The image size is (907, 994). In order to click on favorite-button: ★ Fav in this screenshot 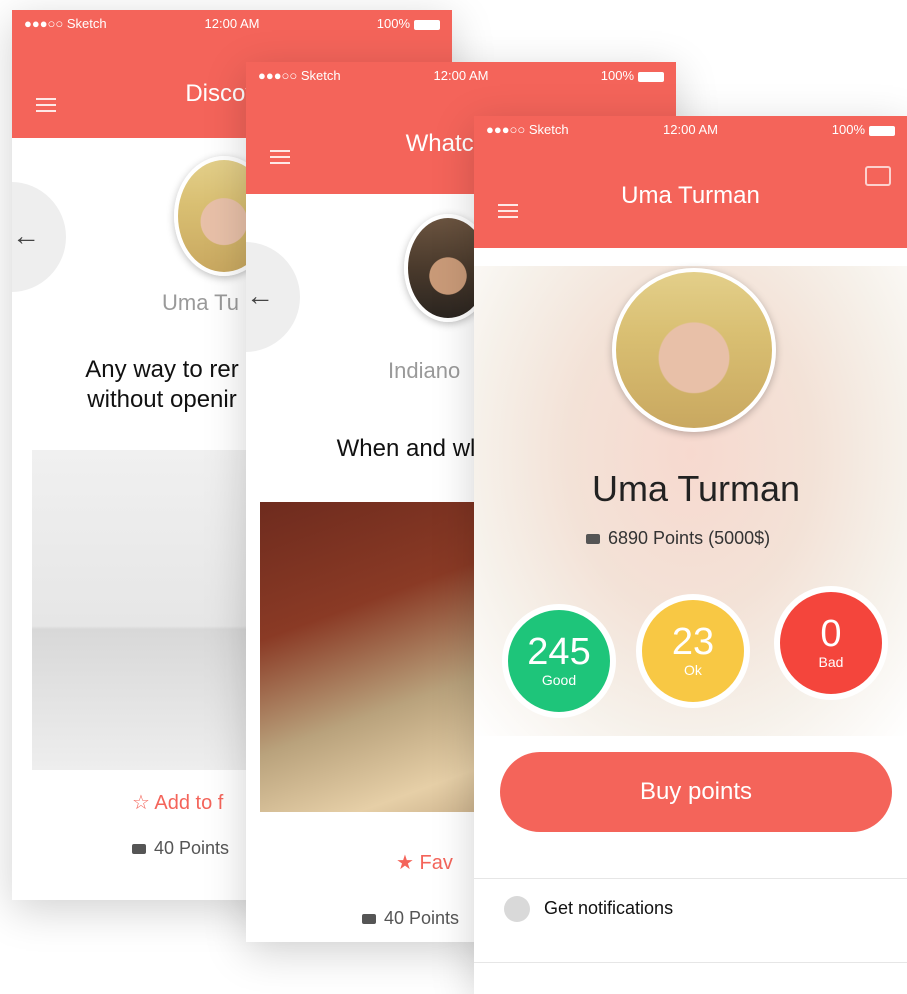, I will do `click(424, 862)`.